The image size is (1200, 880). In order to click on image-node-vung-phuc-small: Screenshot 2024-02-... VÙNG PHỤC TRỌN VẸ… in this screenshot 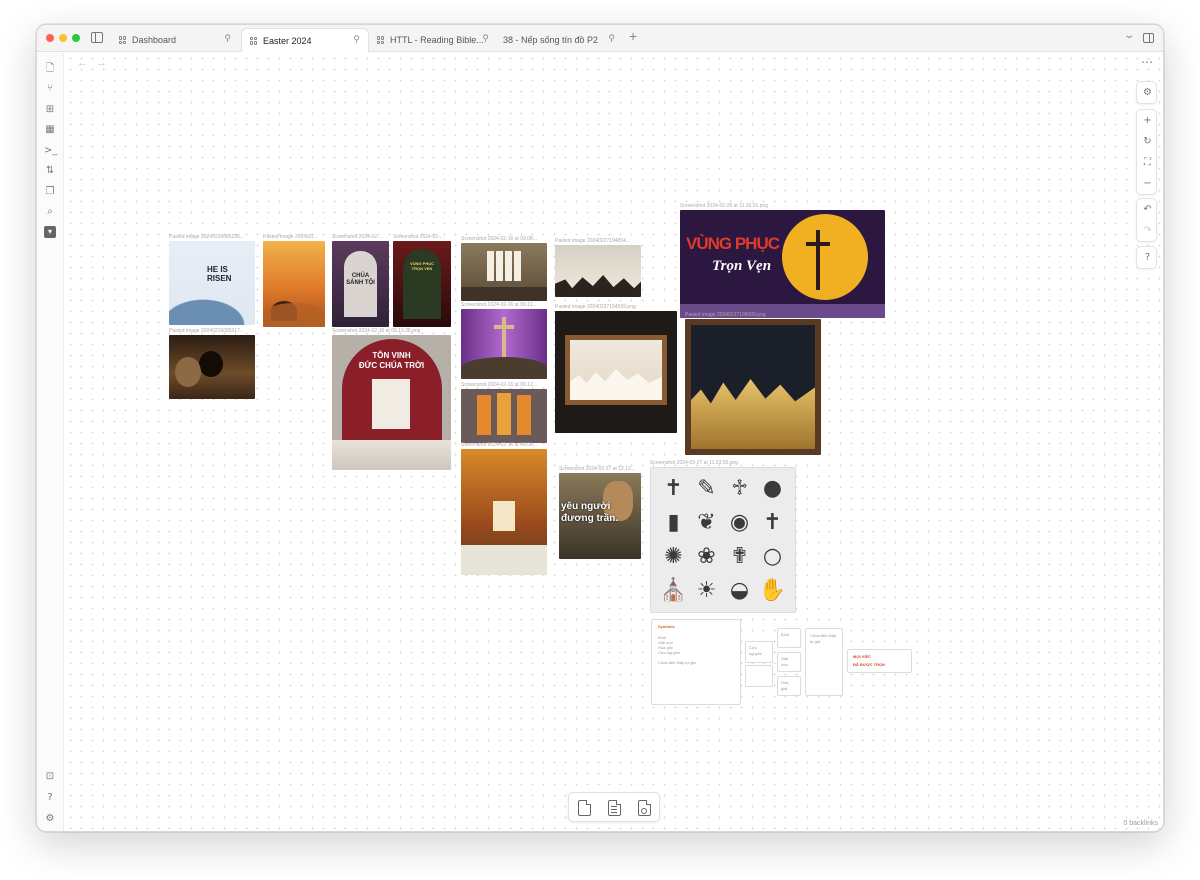, I will do `click(422, 280)`.